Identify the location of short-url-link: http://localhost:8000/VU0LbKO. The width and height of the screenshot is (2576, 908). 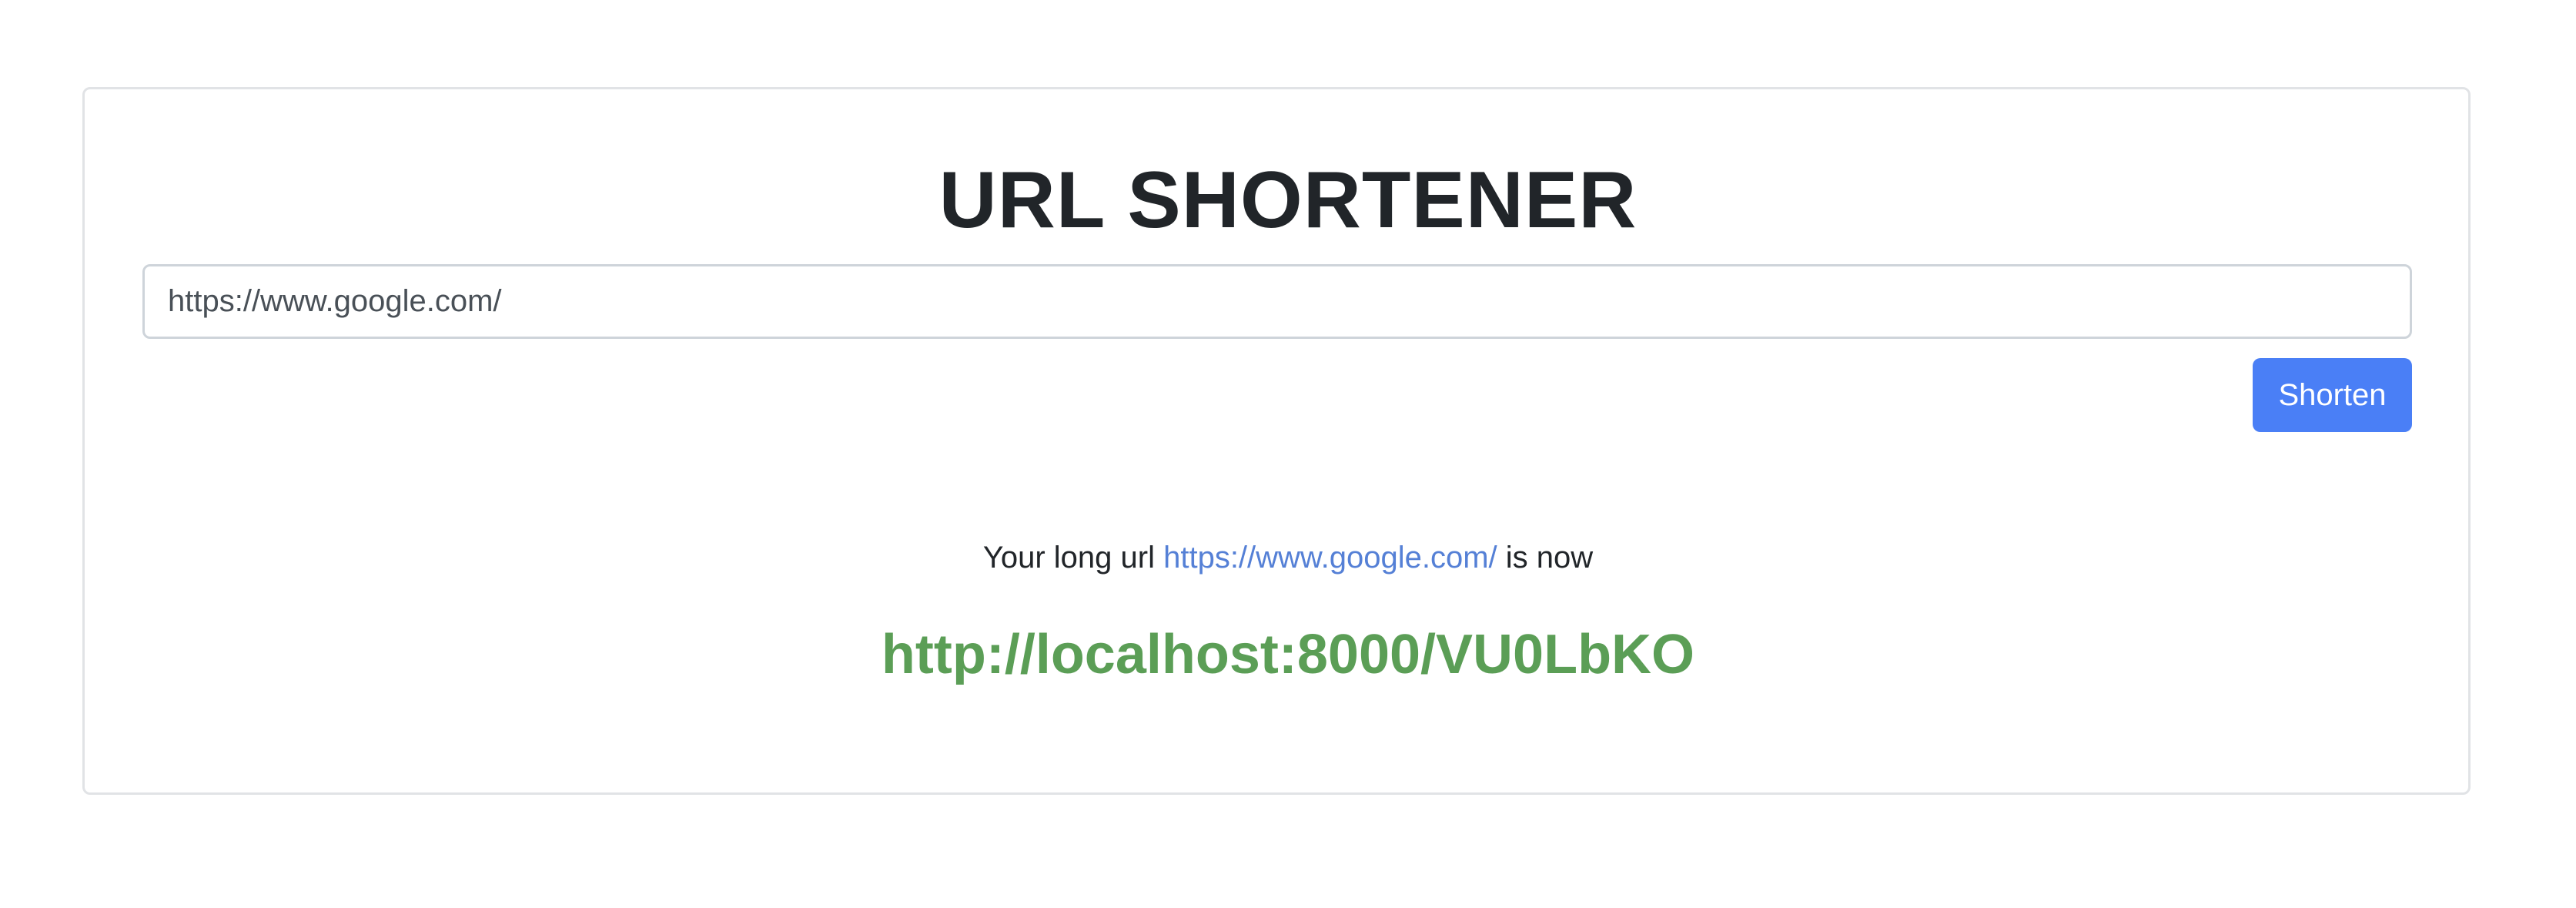
(1288, 654).